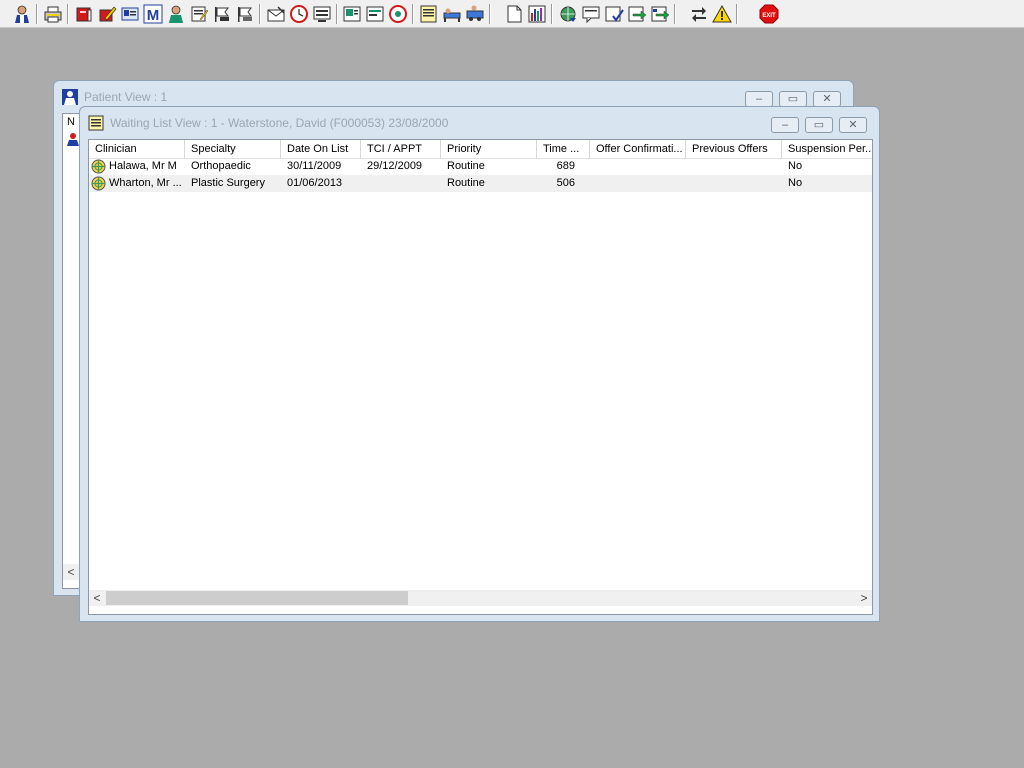 The height and width of the screenshot is (768, 1024). I want to click on form-icon, so click(375, 14).